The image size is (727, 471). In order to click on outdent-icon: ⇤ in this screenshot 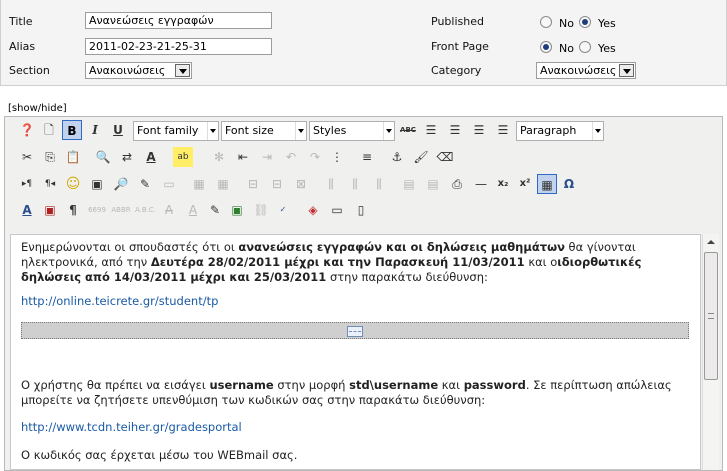, I will do `click(243, 157)`.